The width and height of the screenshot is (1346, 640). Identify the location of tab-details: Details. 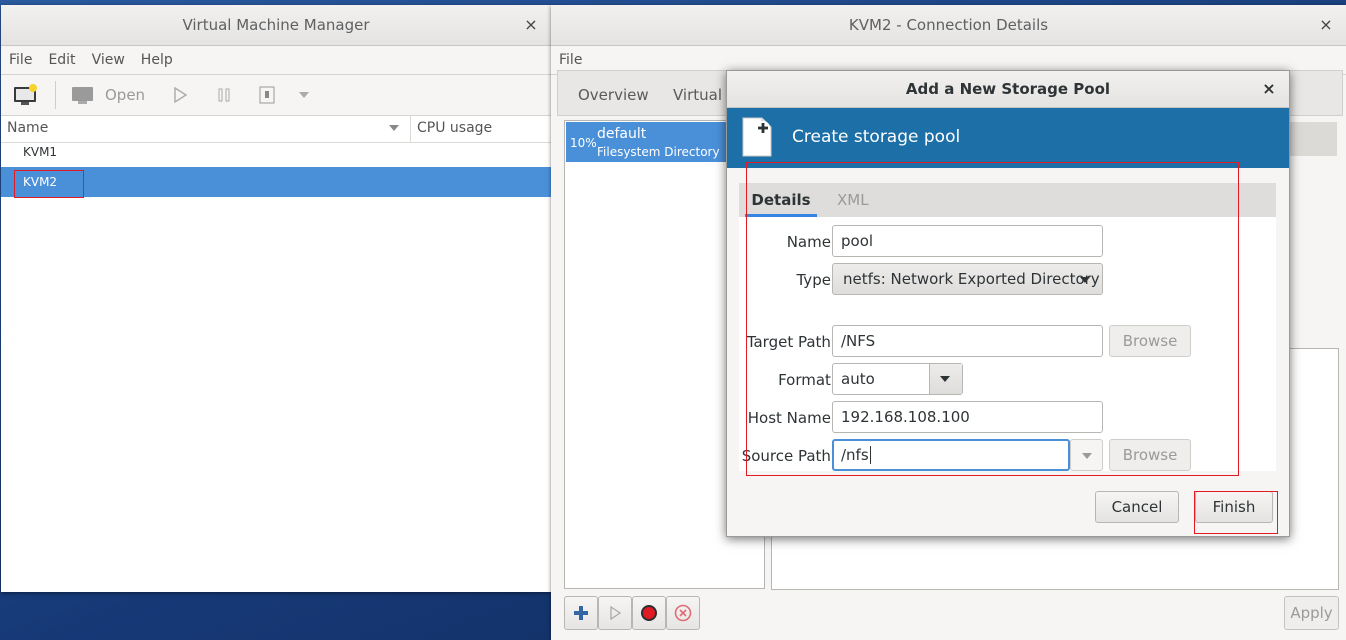
(781, 200).